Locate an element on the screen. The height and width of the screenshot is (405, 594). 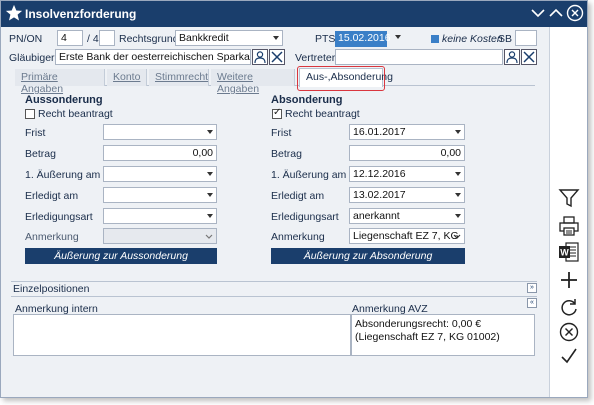
absonderung-aeusserung-value: 12.12.2016 is located at coordinates (379, 174).